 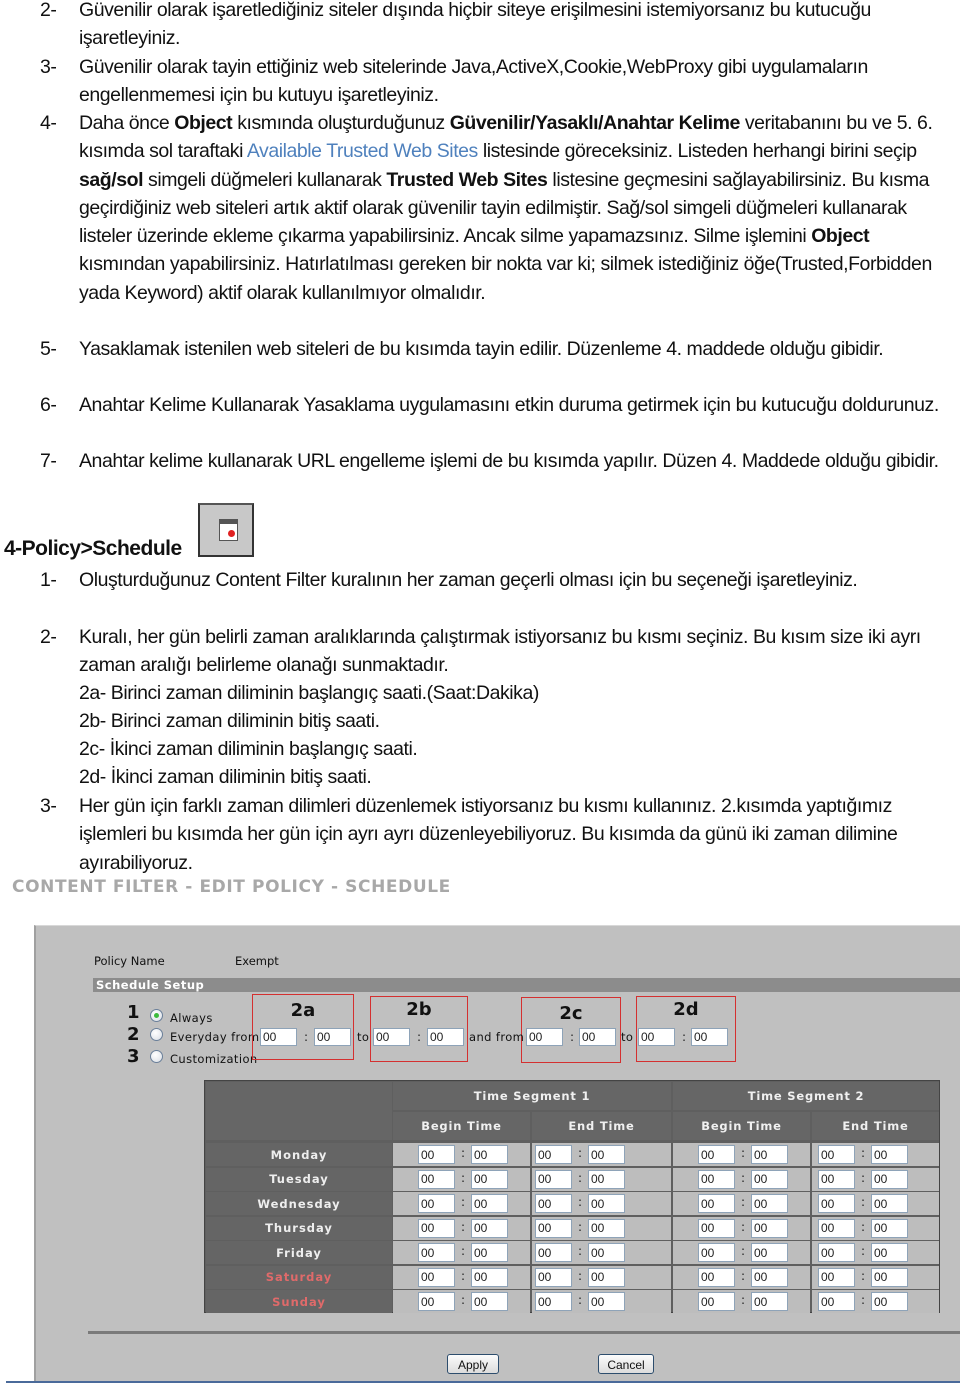 What do you see at coordinates (299, 1252) in the screenshot?
I see `day-label: Friday` at bounding box center [299, 1252].